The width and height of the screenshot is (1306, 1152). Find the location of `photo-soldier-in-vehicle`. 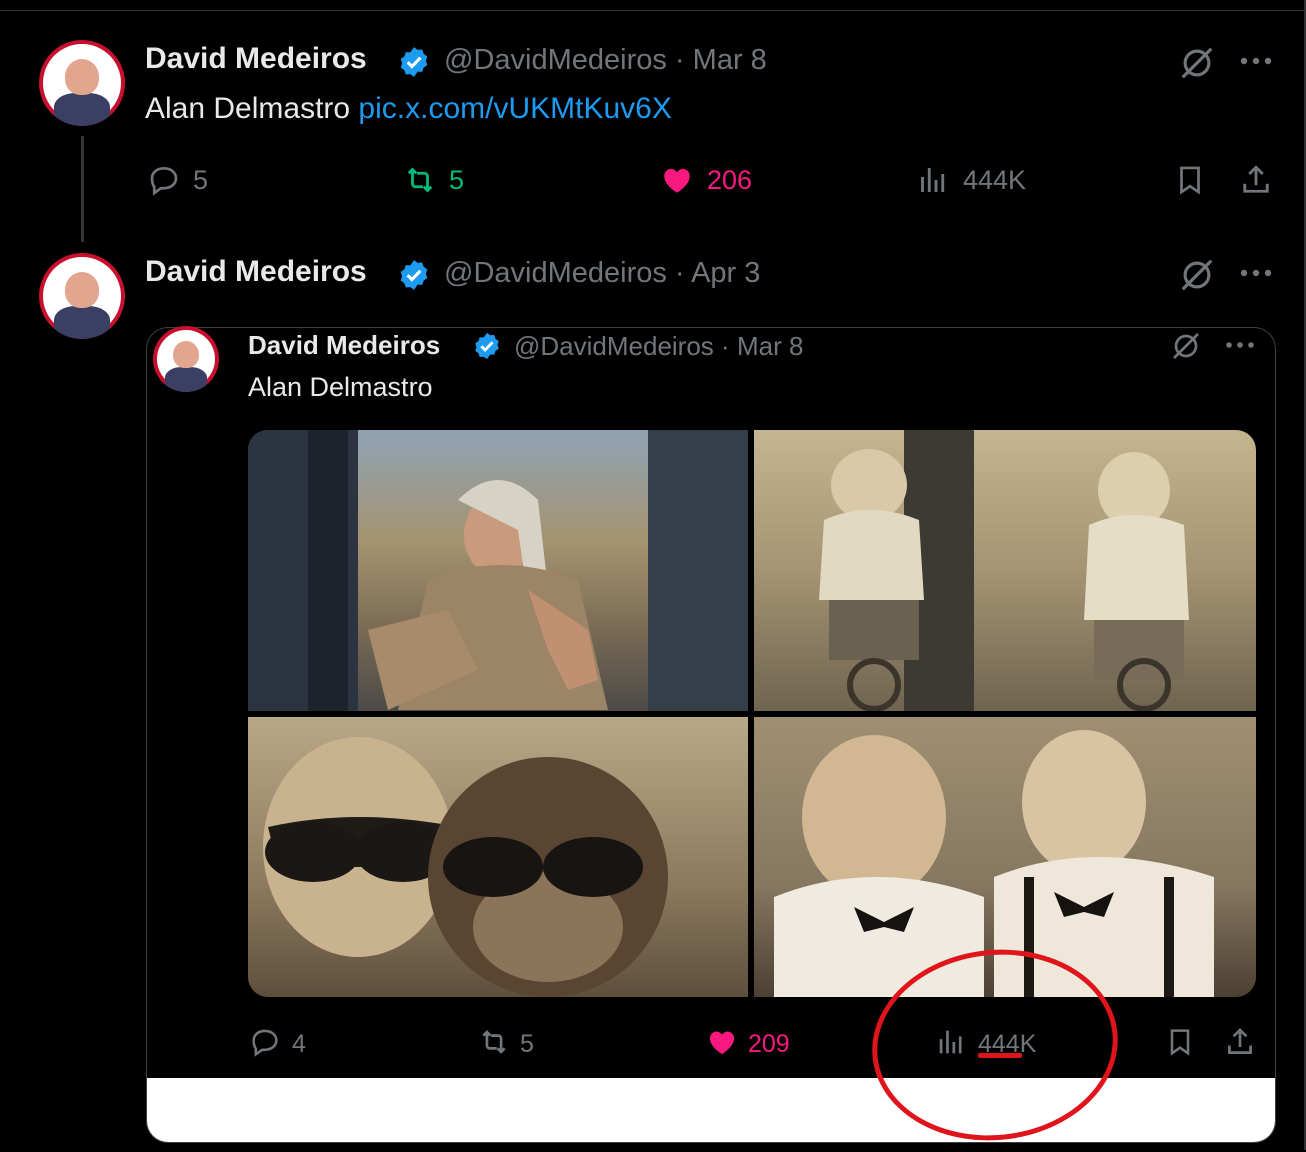

photo-soldier-in-vehicle is located at coordinates (498, 570).